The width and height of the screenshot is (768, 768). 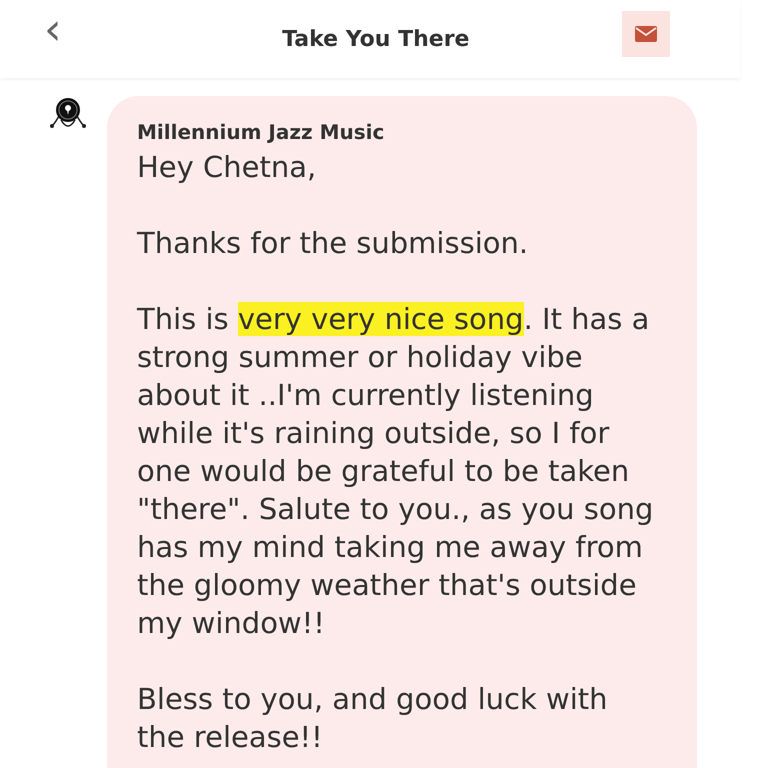 I want to click on envelope-icon, so click(x=645, y=34).